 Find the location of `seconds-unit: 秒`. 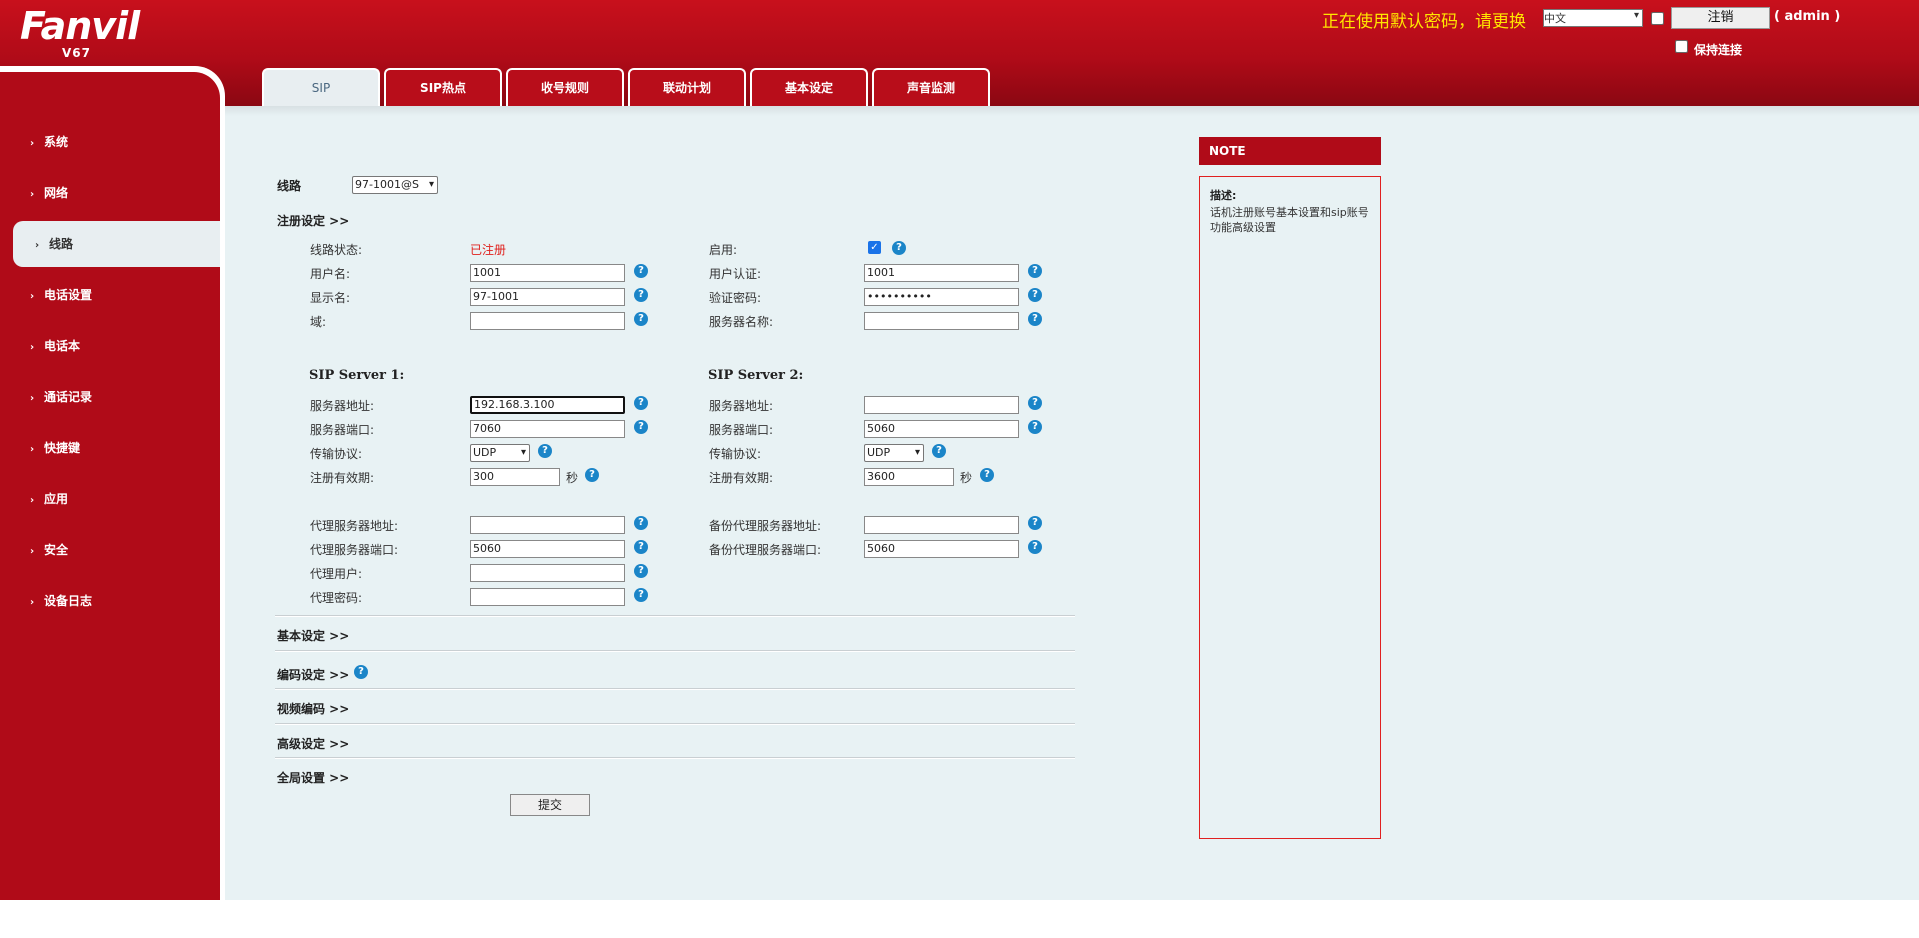

seconds-unit: 秒 is located at coordinates (966, 478).